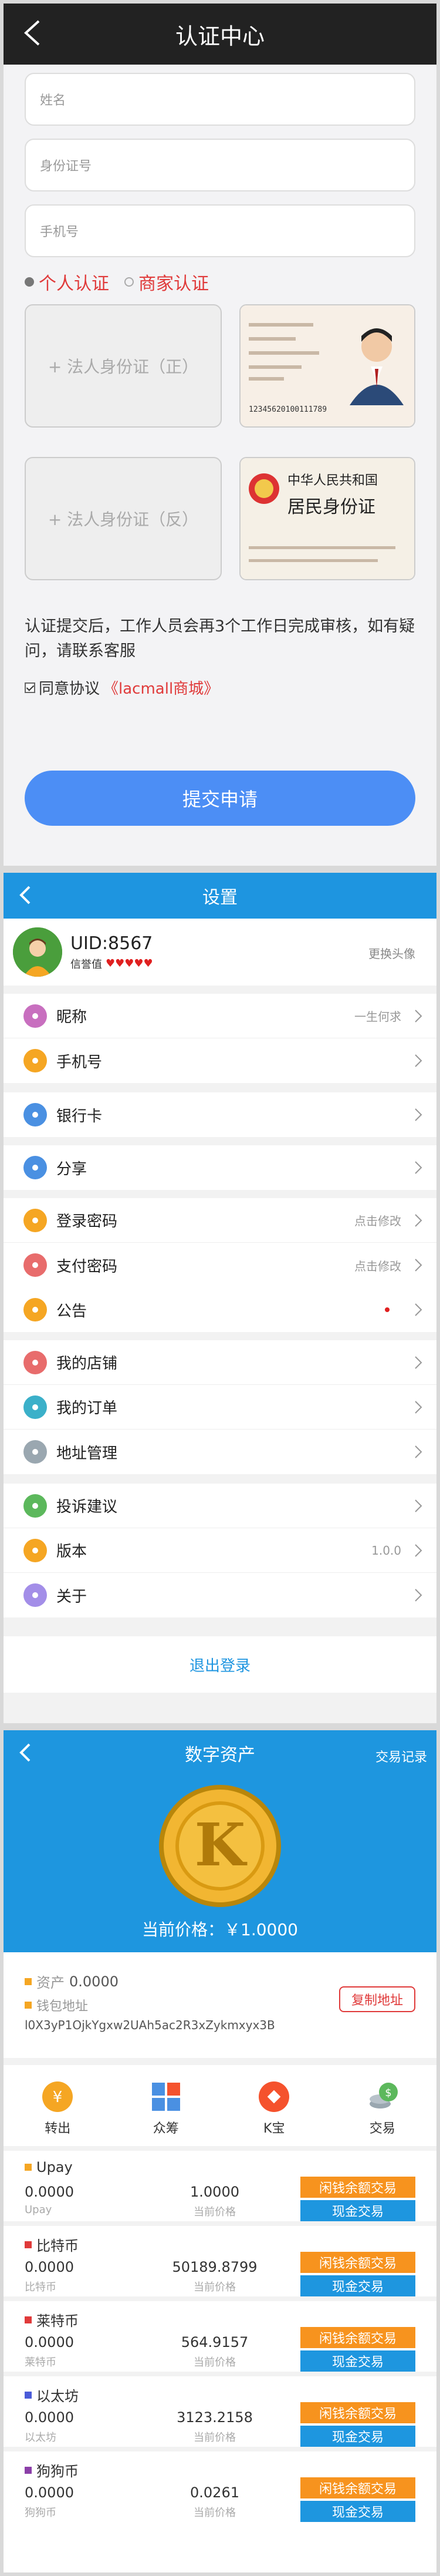 The width and height of the screenshot is (440, 2576). I want to click on menu-item-label: 昵称, so click(71, 1017).